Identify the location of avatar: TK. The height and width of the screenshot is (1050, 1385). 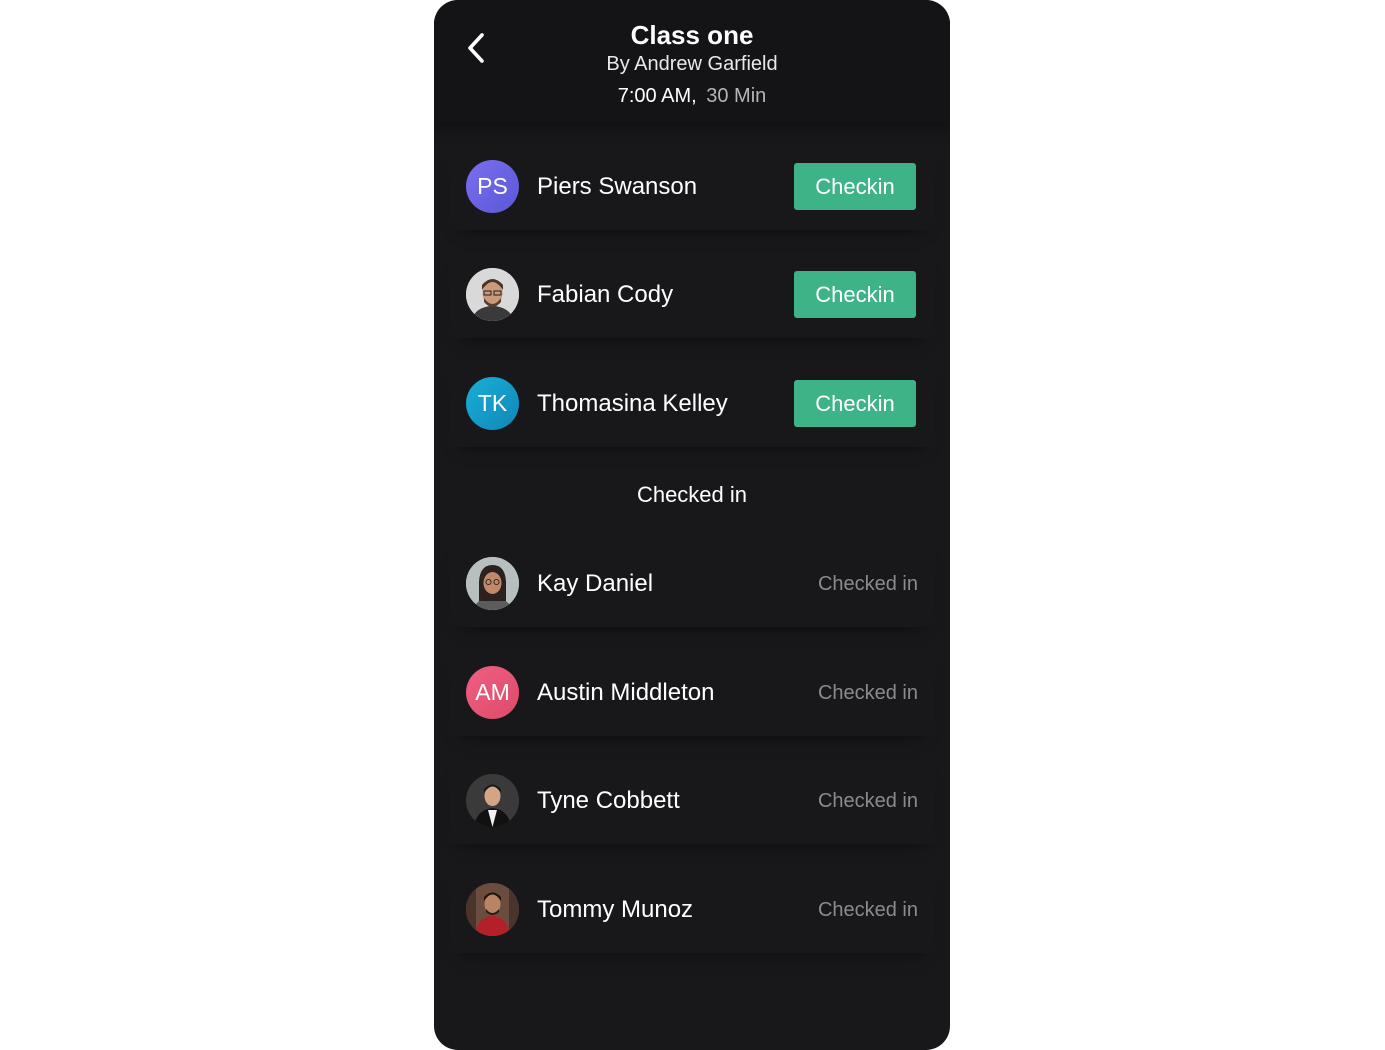
(492, 403).